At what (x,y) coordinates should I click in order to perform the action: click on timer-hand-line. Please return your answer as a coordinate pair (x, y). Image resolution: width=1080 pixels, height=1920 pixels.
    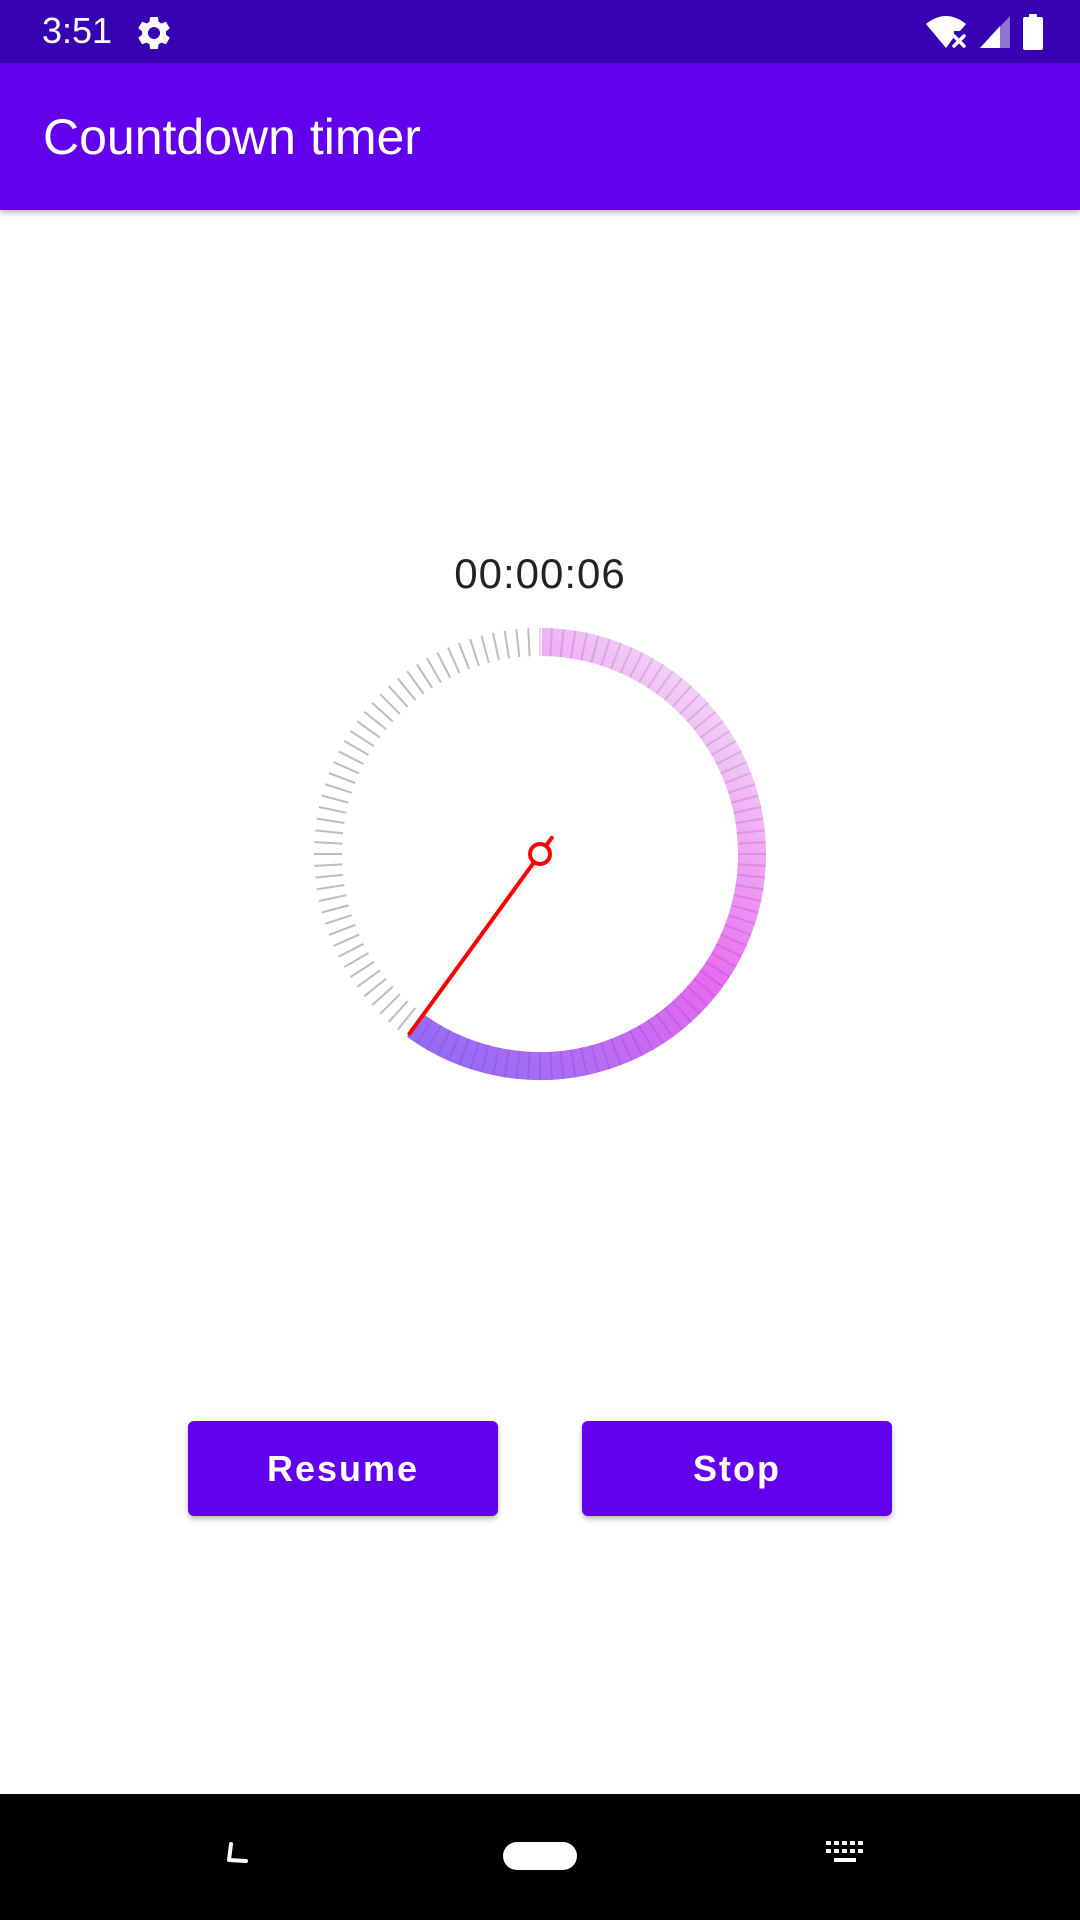
    Looking at the image, I should click on (480, 935).